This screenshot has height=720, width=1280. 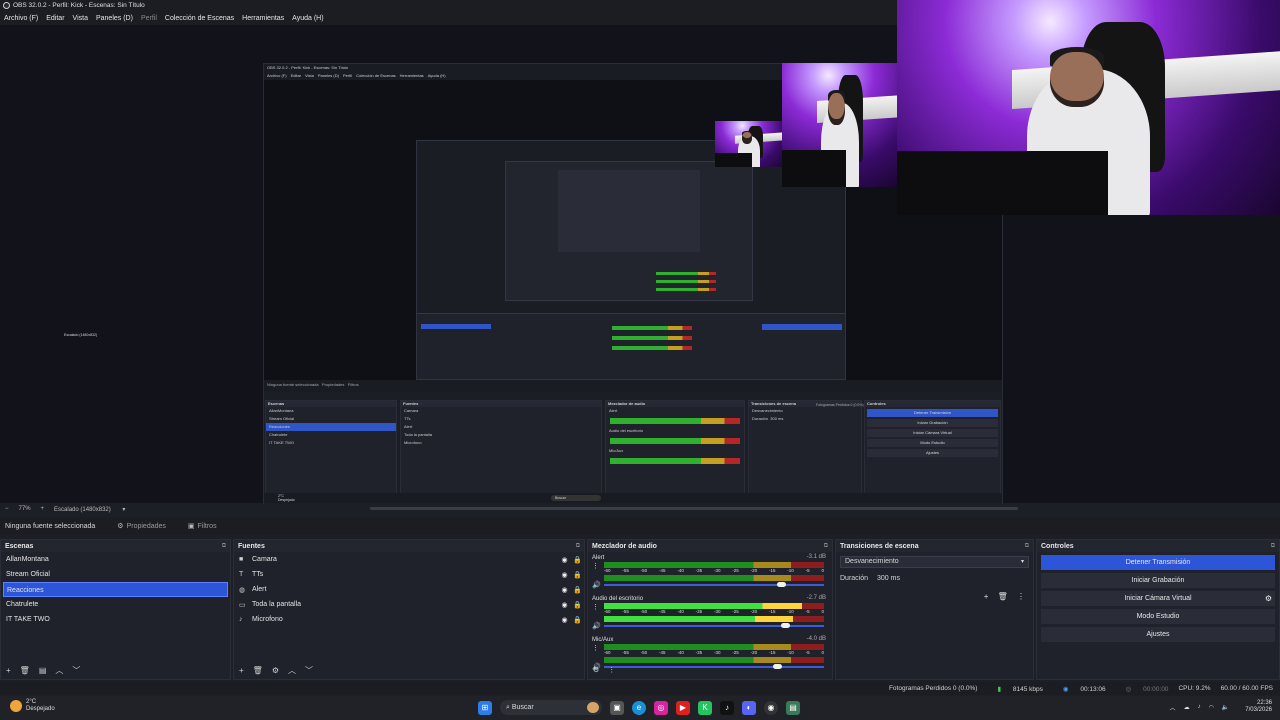 What do you see at coordinates (1158, 616) in the screenshot?
I see `studio-mode-button: Modo Estudio` at bounding box center [1158, 616].